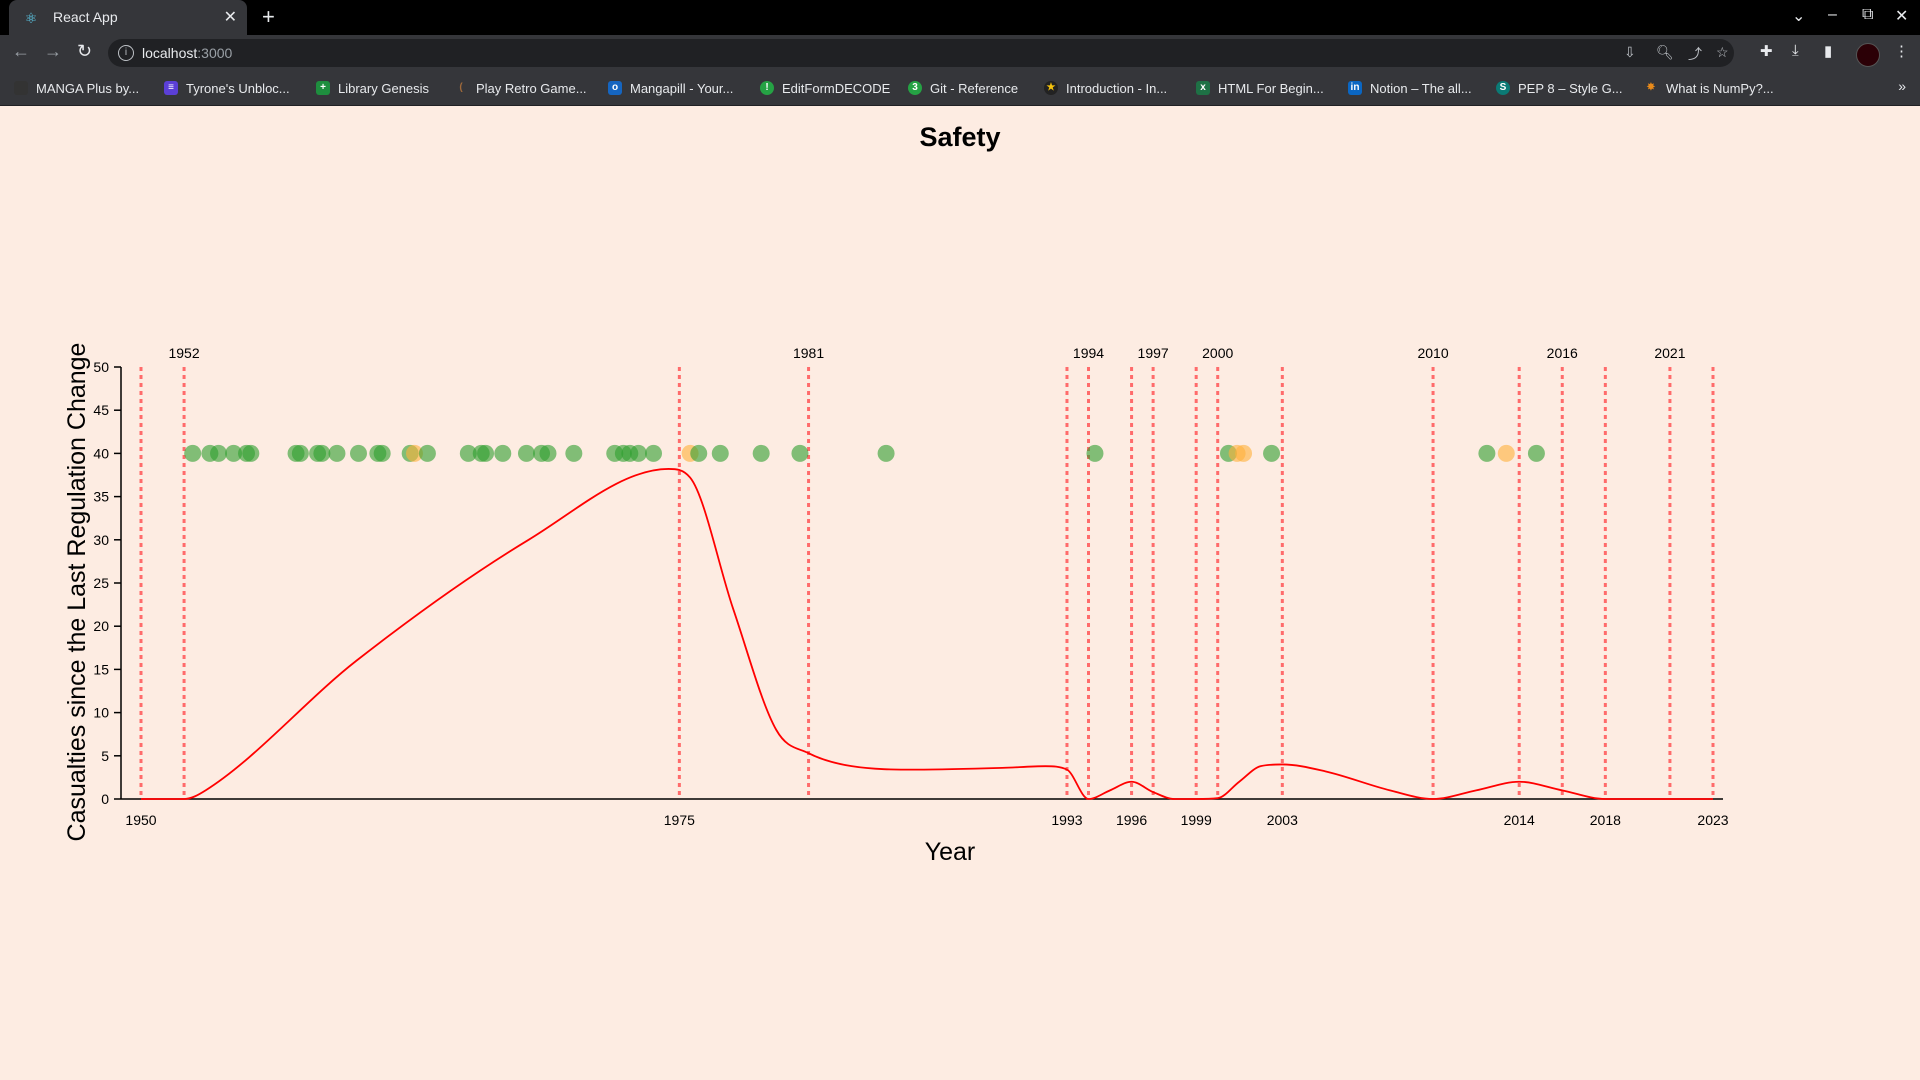  What do you see at coordinates (84, 51) in the screenshot?
I see `reload-icon: ↻` at bounding box center [84, 51].